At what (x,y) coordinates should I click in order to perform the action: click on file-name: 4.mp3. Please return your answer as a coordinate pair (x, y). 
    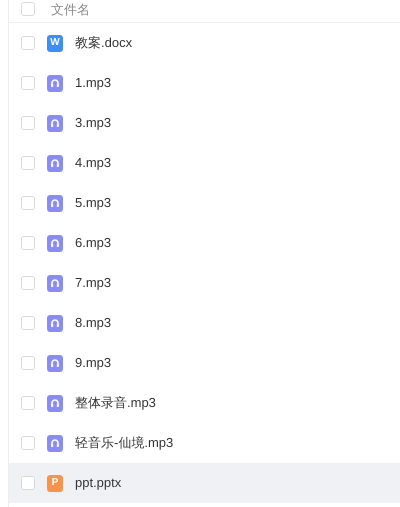
    Looking at the image, I should click on (93, 163).